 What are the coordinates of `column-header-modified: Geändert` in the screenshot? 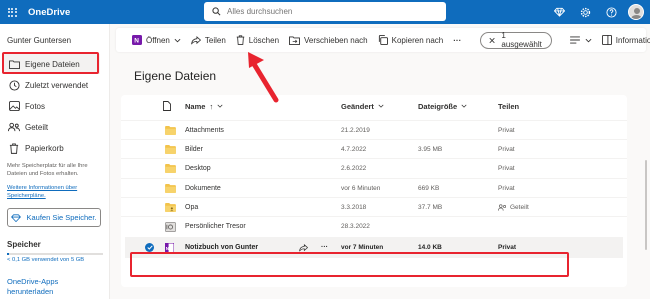 It's located at (362, 106).